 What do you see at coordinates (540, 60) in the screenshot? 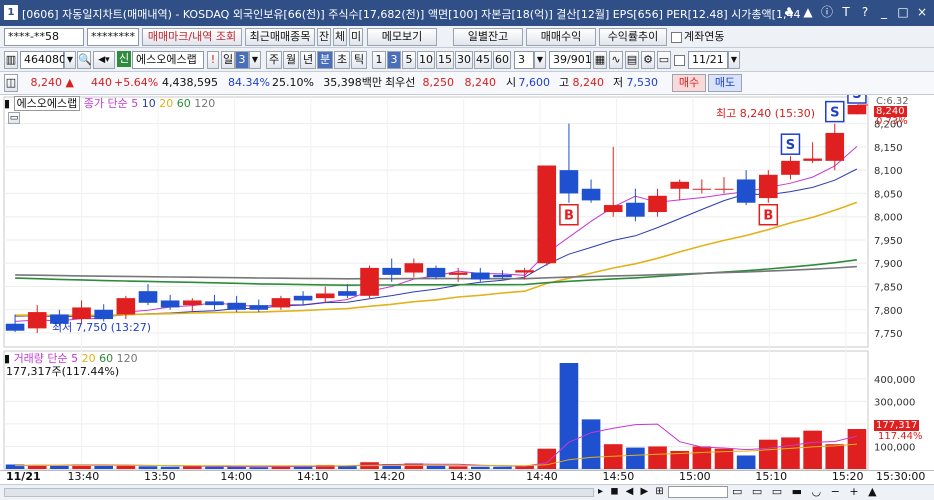
I see `count-dropdown-icon: ▼` at bounding box center [540, 60].